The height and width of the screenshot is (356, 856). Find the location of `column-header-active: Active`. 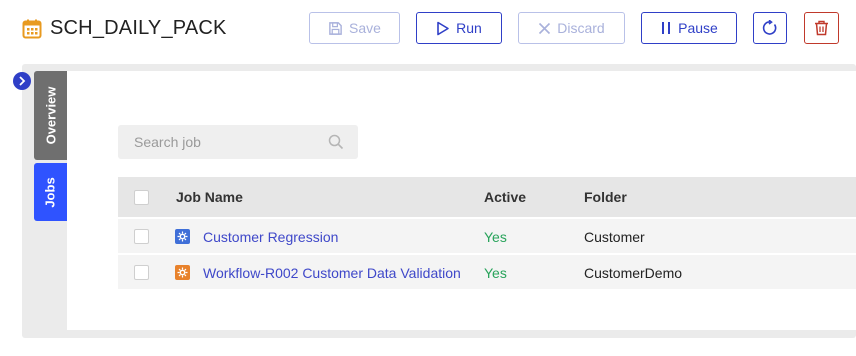

column-header-active: Active is located at coordinates (505, 197).